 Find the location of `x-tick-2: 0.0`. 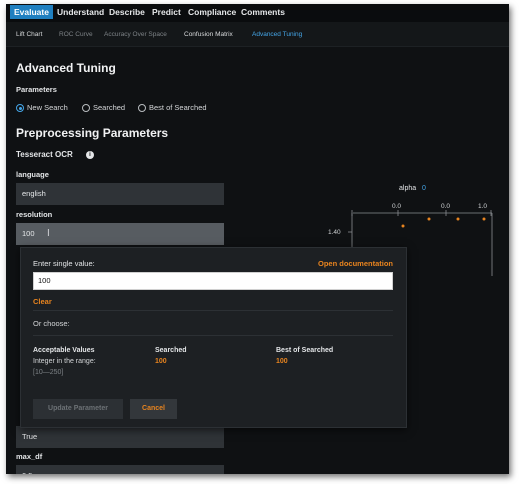

x-tick-2: 0.0 is located at coordinates (445, 206).